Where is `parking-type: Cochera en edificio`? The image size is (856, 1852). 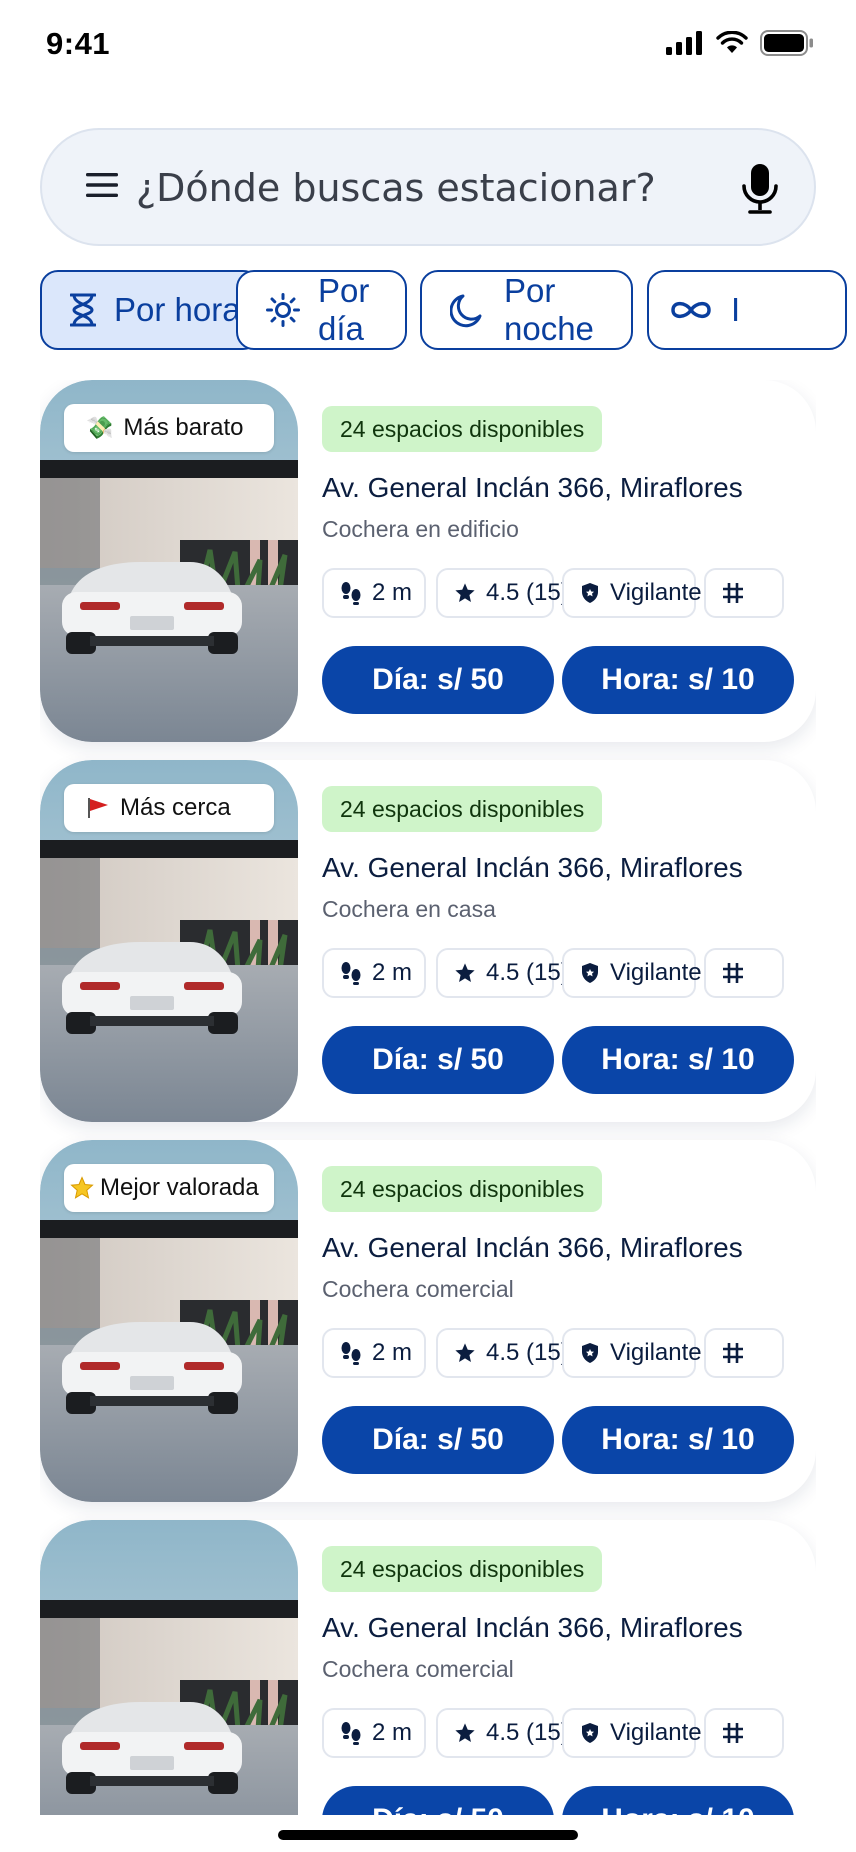 parking-type: Cochera en edificio is located at coordinates (420, 529).